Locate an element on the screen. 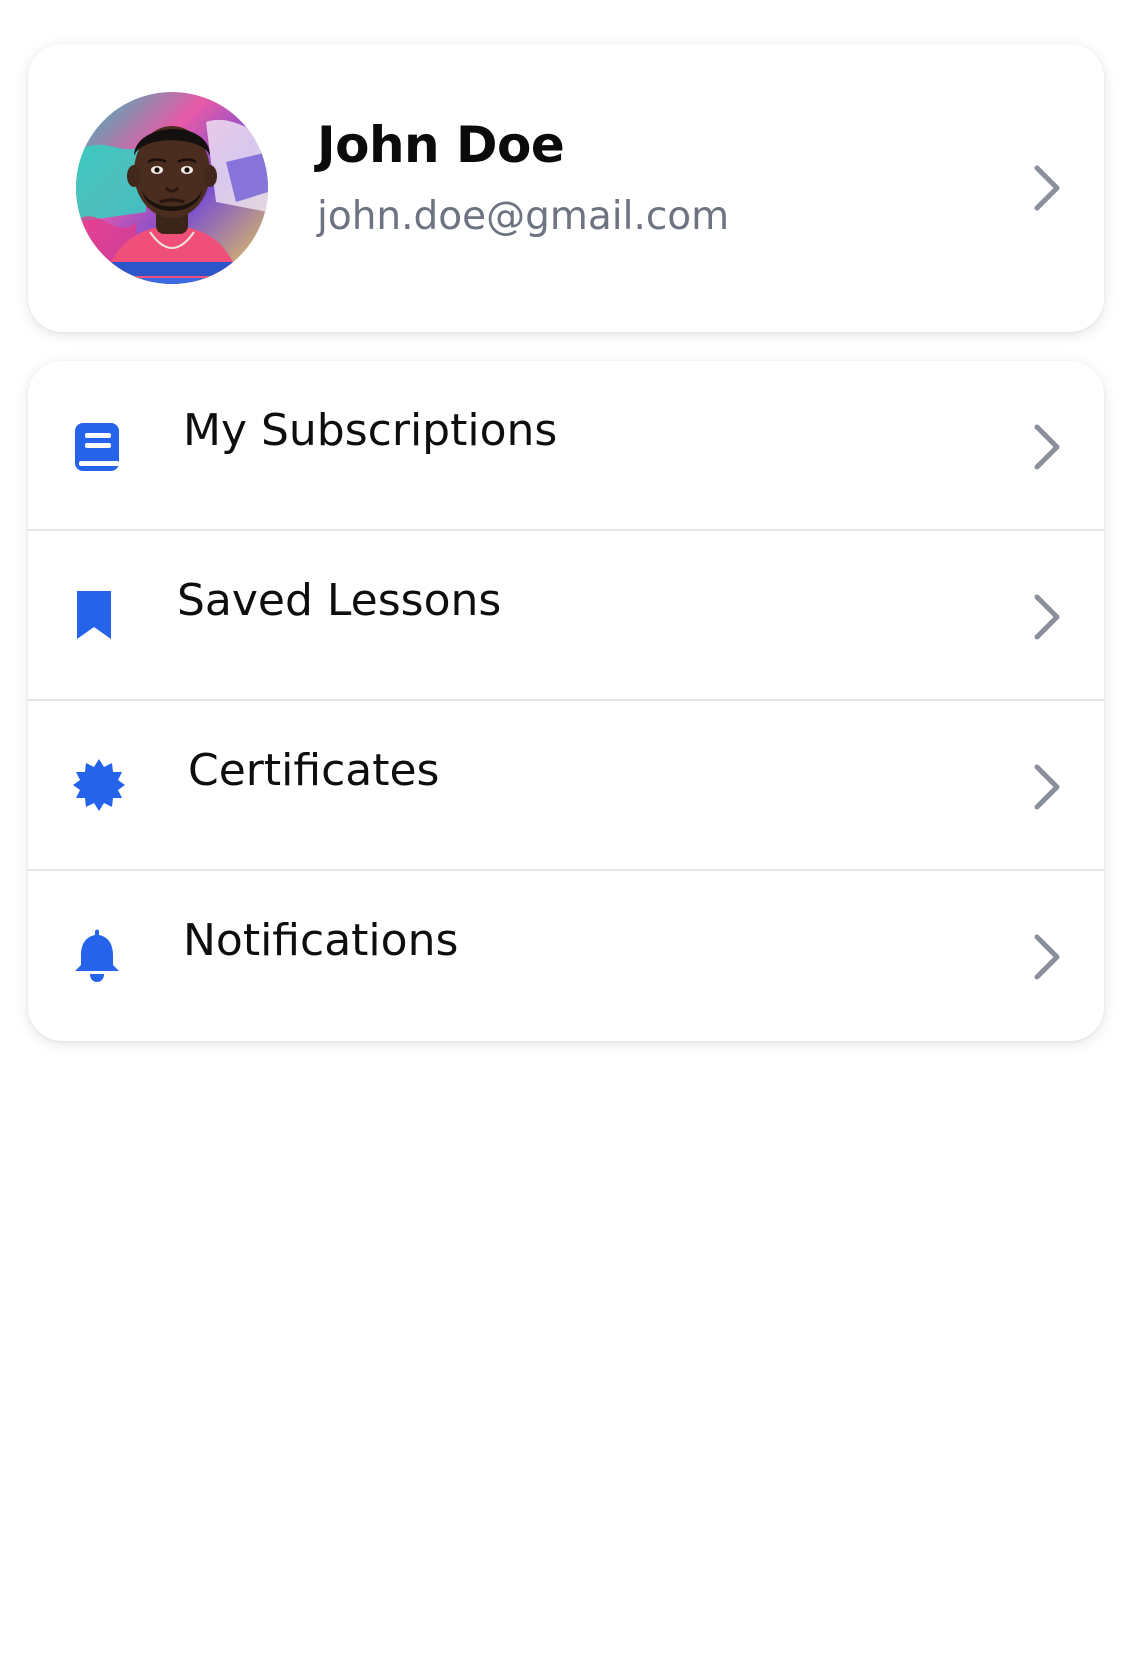 Image resolution: width=1134 pixels, height=1662 pixels. menu-item-saved-lessons: Saved Lessons is located at coordinates (566, 616).